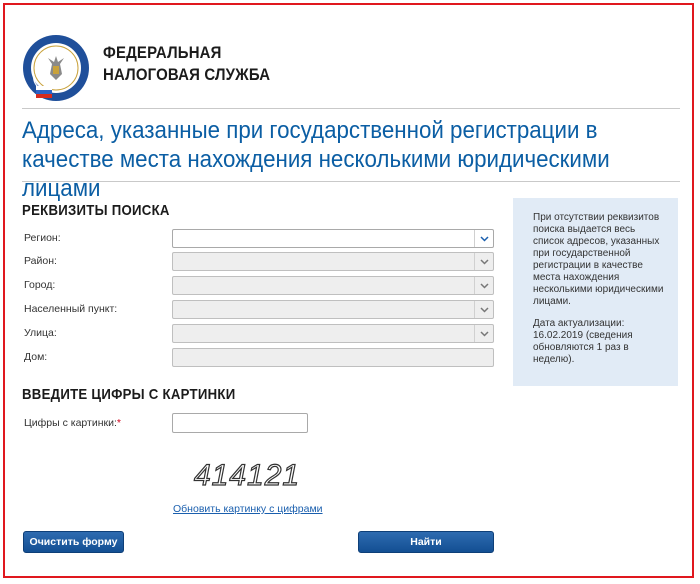 Image resolution: width=700 pixels, height=584 pixels. Describe the element at coordinates (40, 261) in the screenshot. I see `district-label: Район:` at that location.